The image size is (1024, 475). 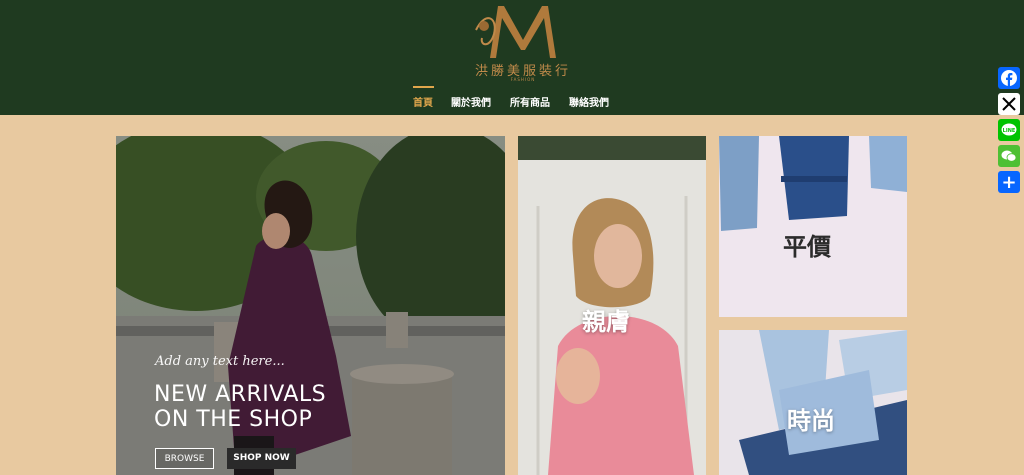 I want to click on svg-text: LINE, so click(x=1009, y=131).